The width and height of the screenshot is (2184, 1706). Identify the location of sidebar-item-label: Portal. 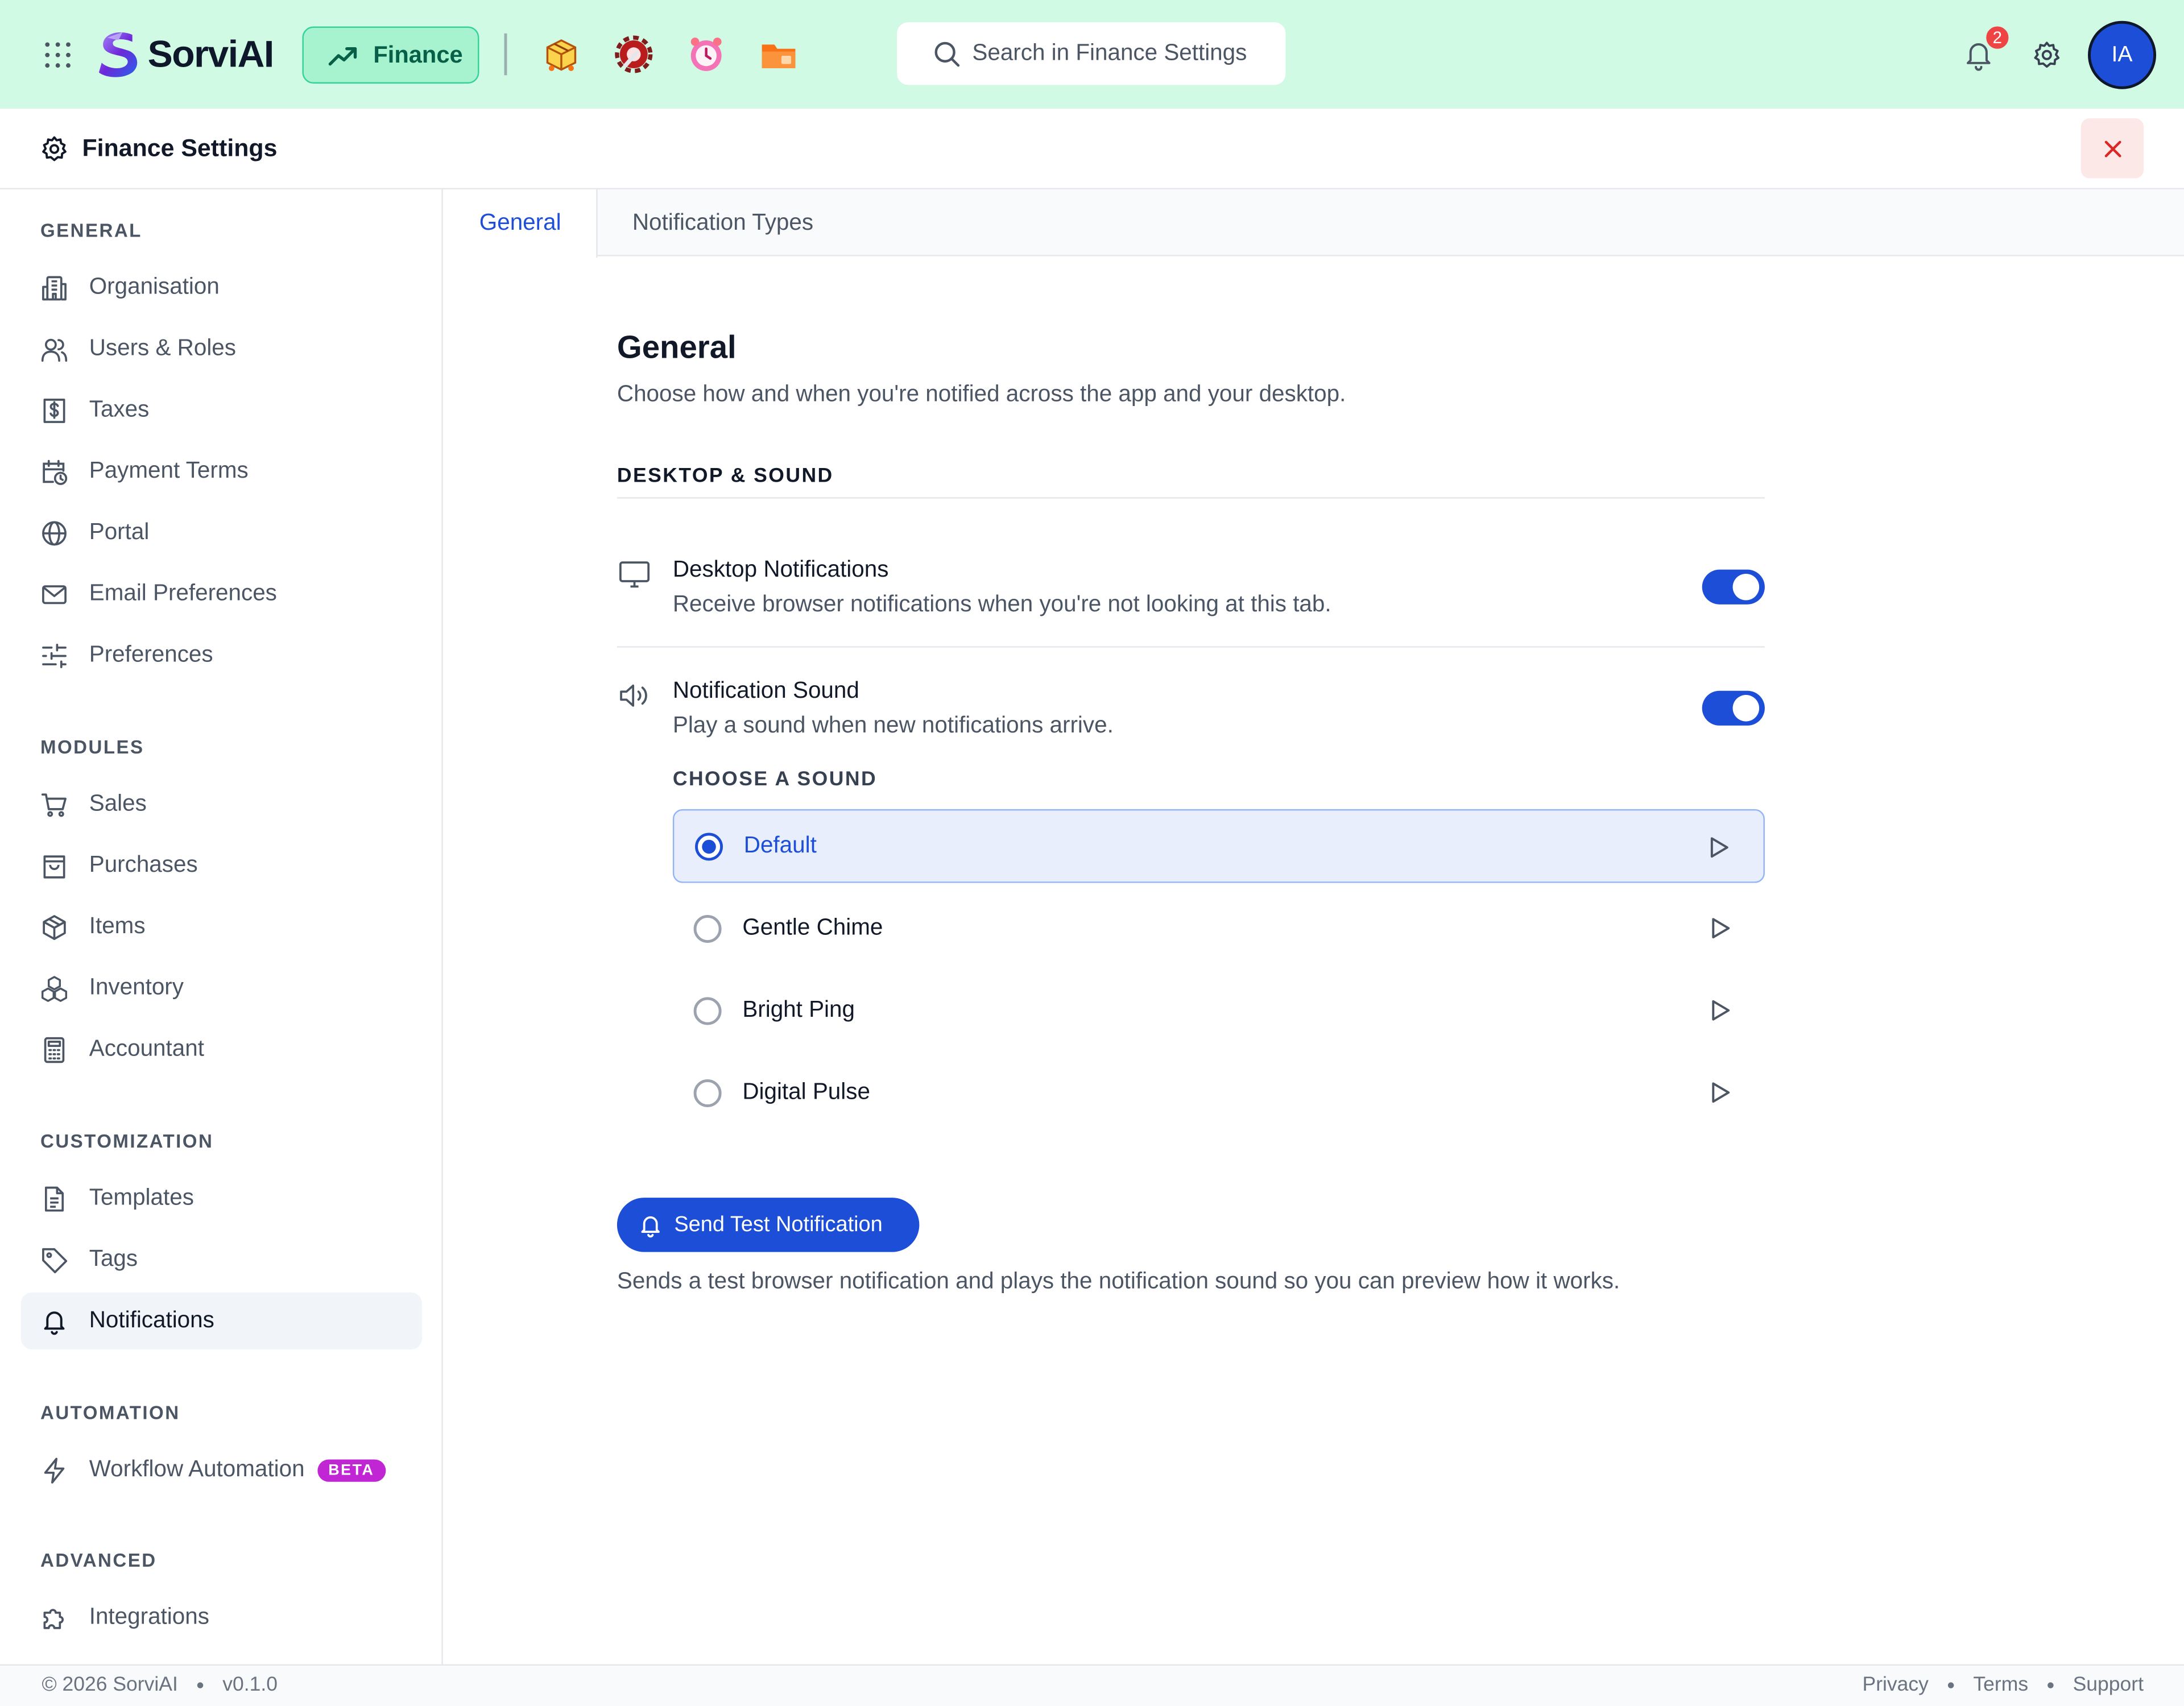
(119, 532).